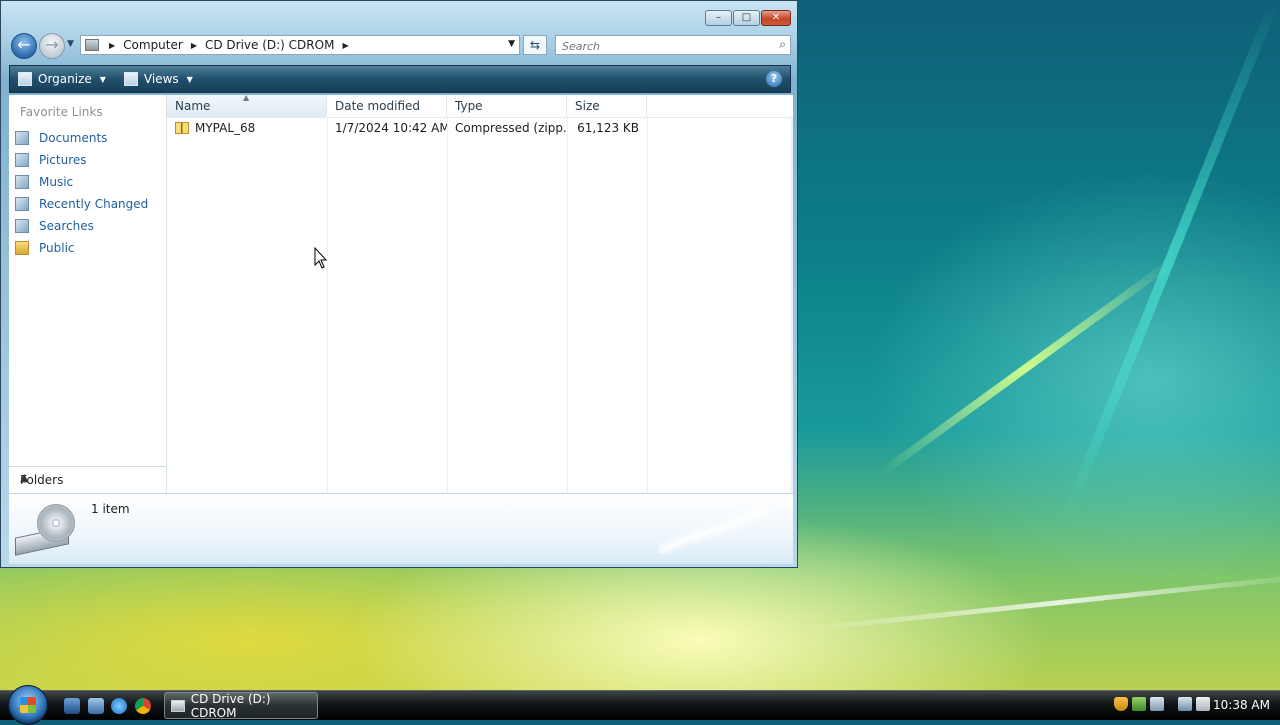  Describe the element at coordinates (511, 44) in the screenshot. I see `address-dropdown-icon: ▼` at that location.